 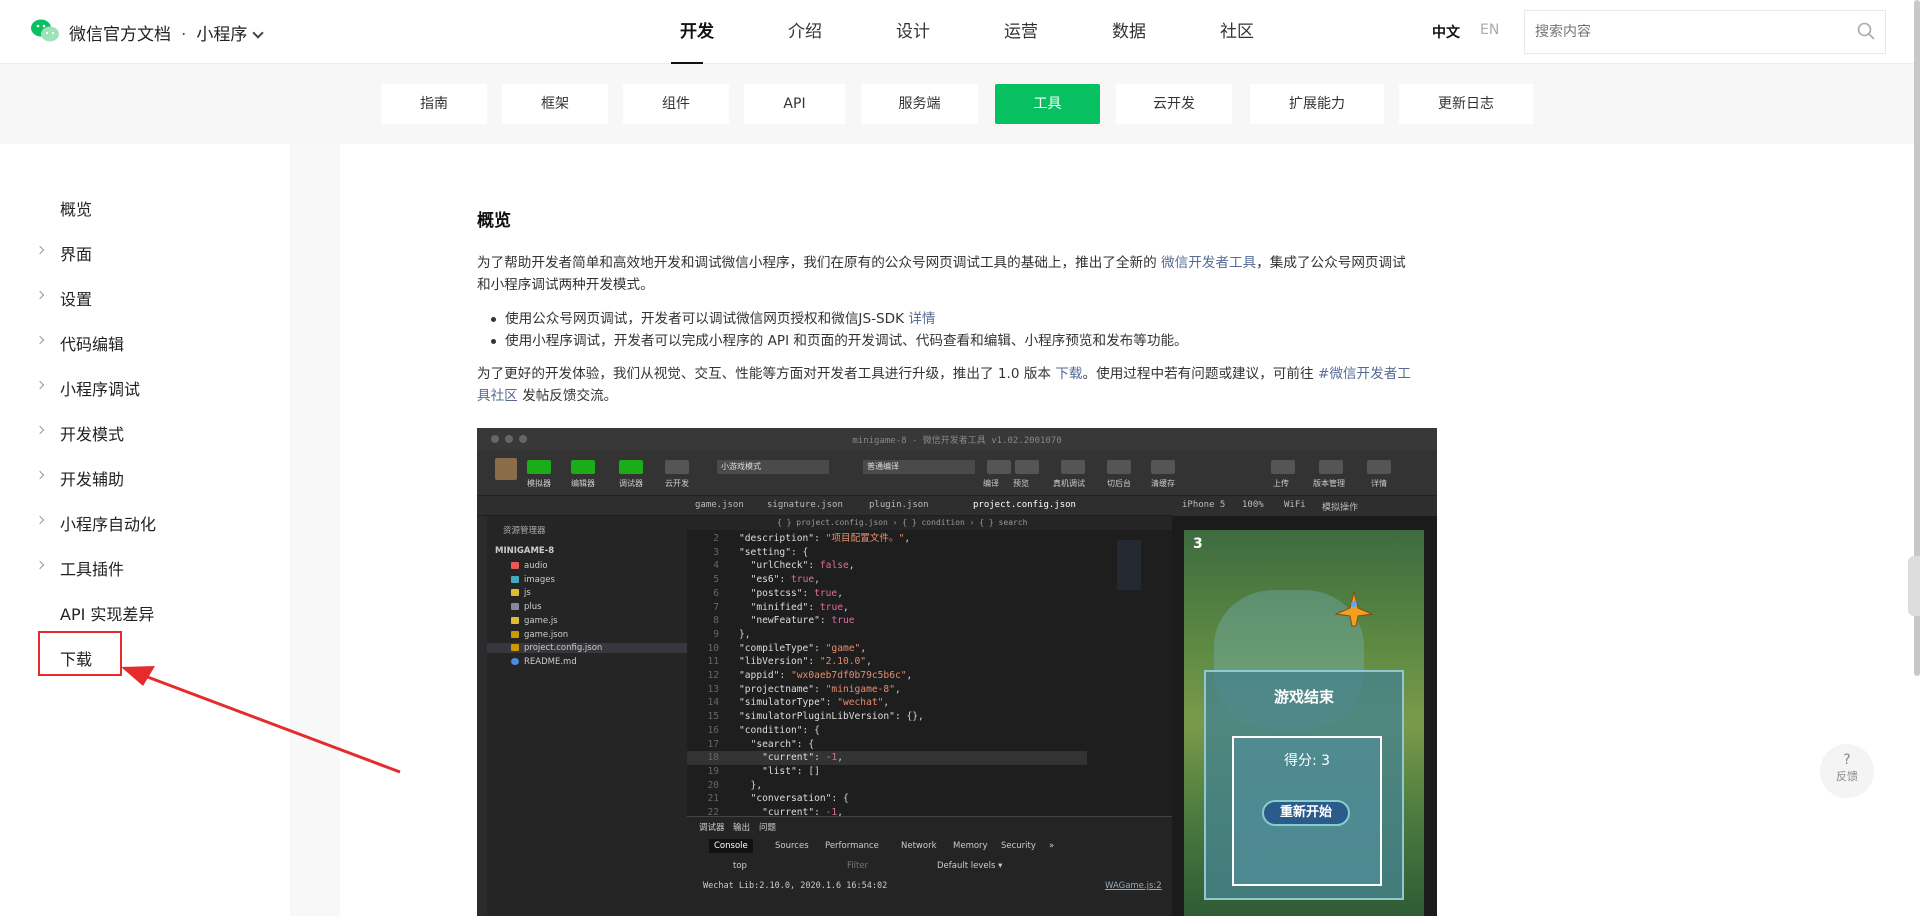 I want to click on code-text: "es6": true,, so click(x=785, y=580).